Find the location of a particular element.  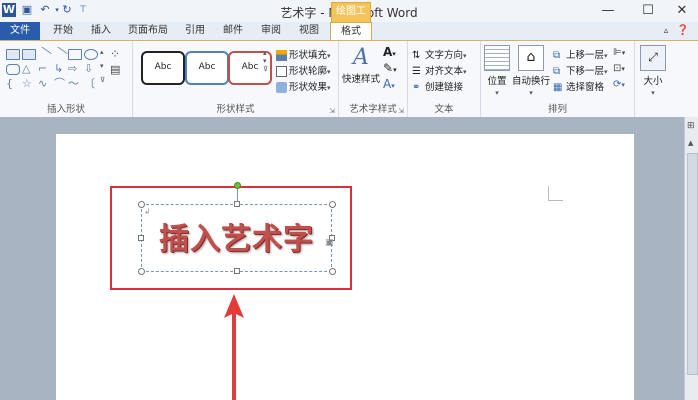

tab-file: 文件 is located at coordinates (20, 31).